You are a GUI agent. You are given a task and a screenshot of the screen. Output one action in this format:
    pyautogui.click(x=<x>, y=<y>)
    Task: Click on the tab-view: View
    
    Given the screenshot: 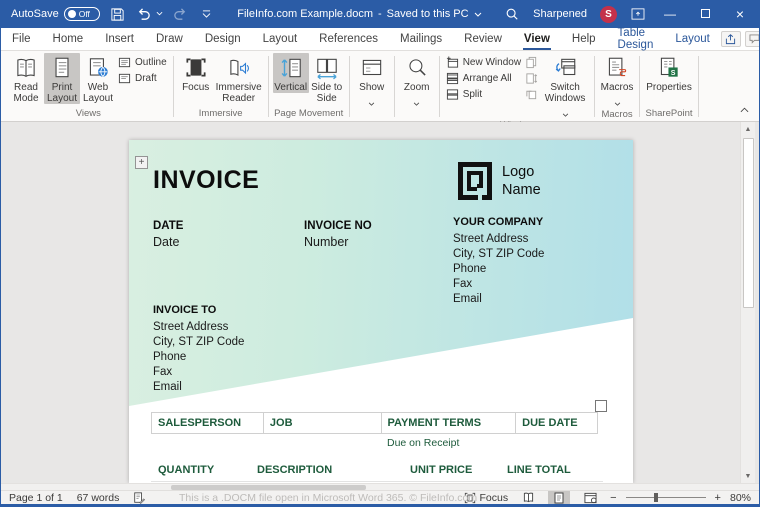 What is the action you would take?
    pyautogui.click(x=537, y=39)
    